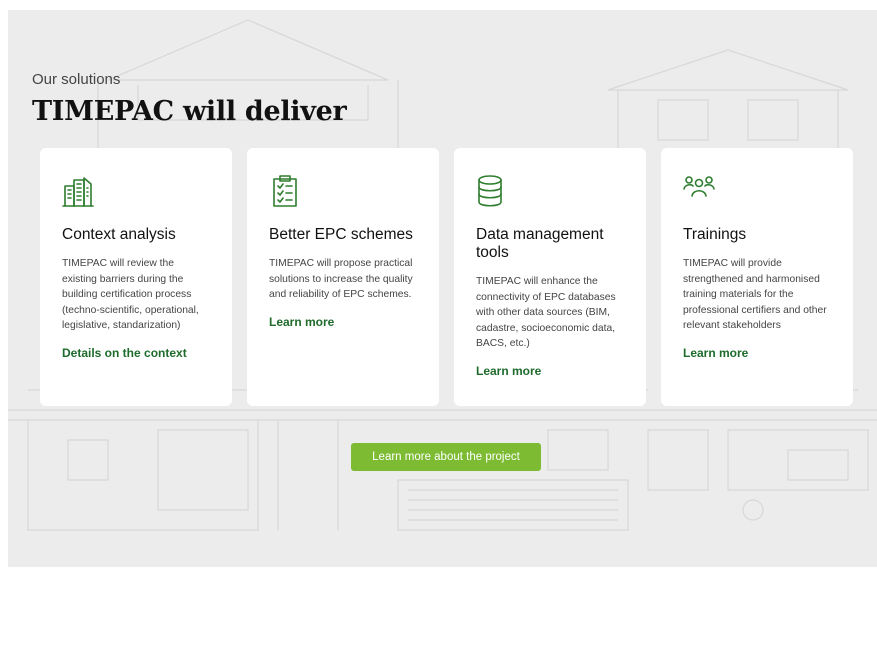  Describe the element at coordinates (446, 457) in the screenshot. I see `learn-more-about-project-button: Learn more about the project` at that location.